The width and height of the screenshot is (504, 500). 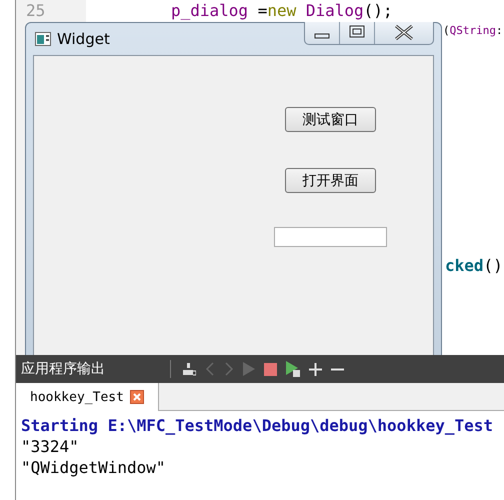 What do you see at coordinates (93, 467) in the screenshot?
I see `output-line: "QWidgetWindow"` at bounding box center [93, 467].